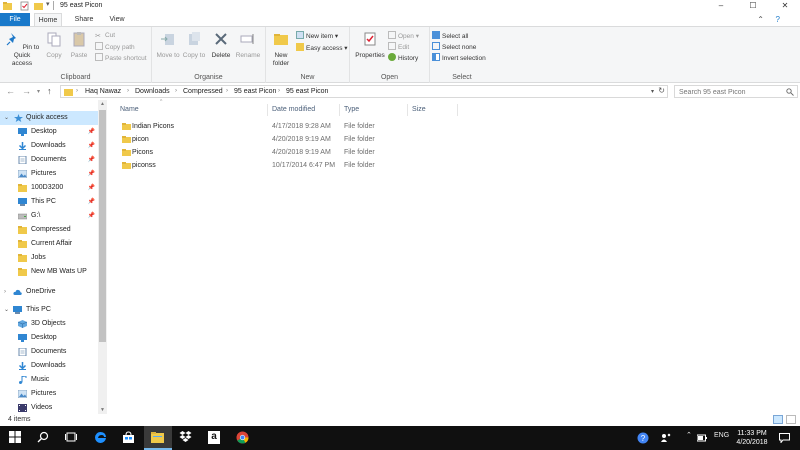 The height and width of the screenshot is (450, 800). Describe the element at coordinates (102, 104) in the screenshot. I see `scroll-up-arrow-icon: ▲` at that location.